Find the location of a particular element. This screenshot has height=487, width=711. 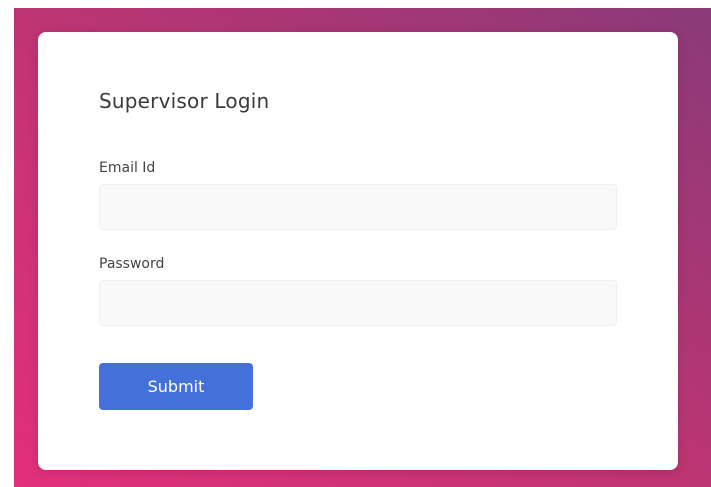

email-field is located at coordinates (358, 207).